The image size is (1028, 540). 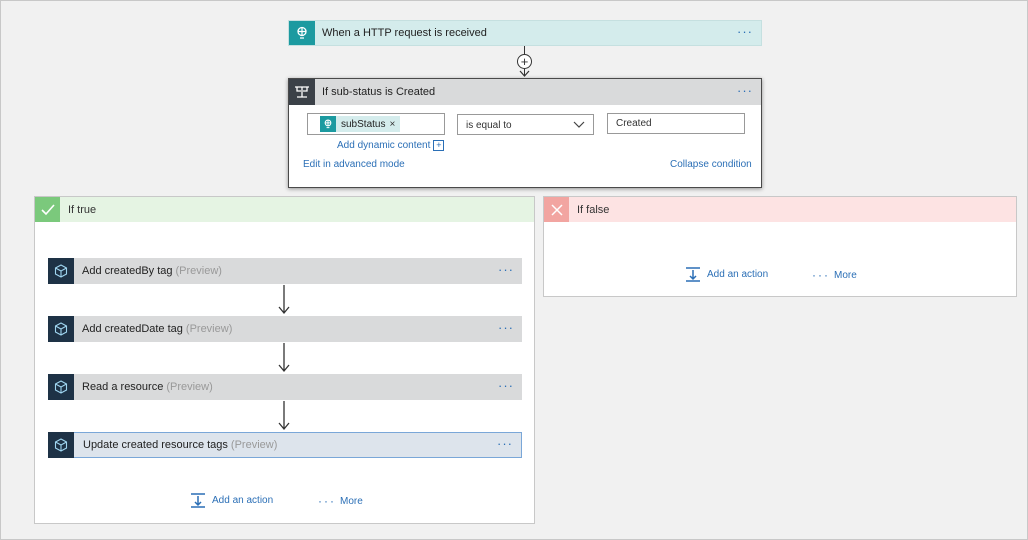 What do you see at coordinates (745, 31) in the screenshot?
I see `trigger-menu-button: ···` at bounding box center [745, 31].